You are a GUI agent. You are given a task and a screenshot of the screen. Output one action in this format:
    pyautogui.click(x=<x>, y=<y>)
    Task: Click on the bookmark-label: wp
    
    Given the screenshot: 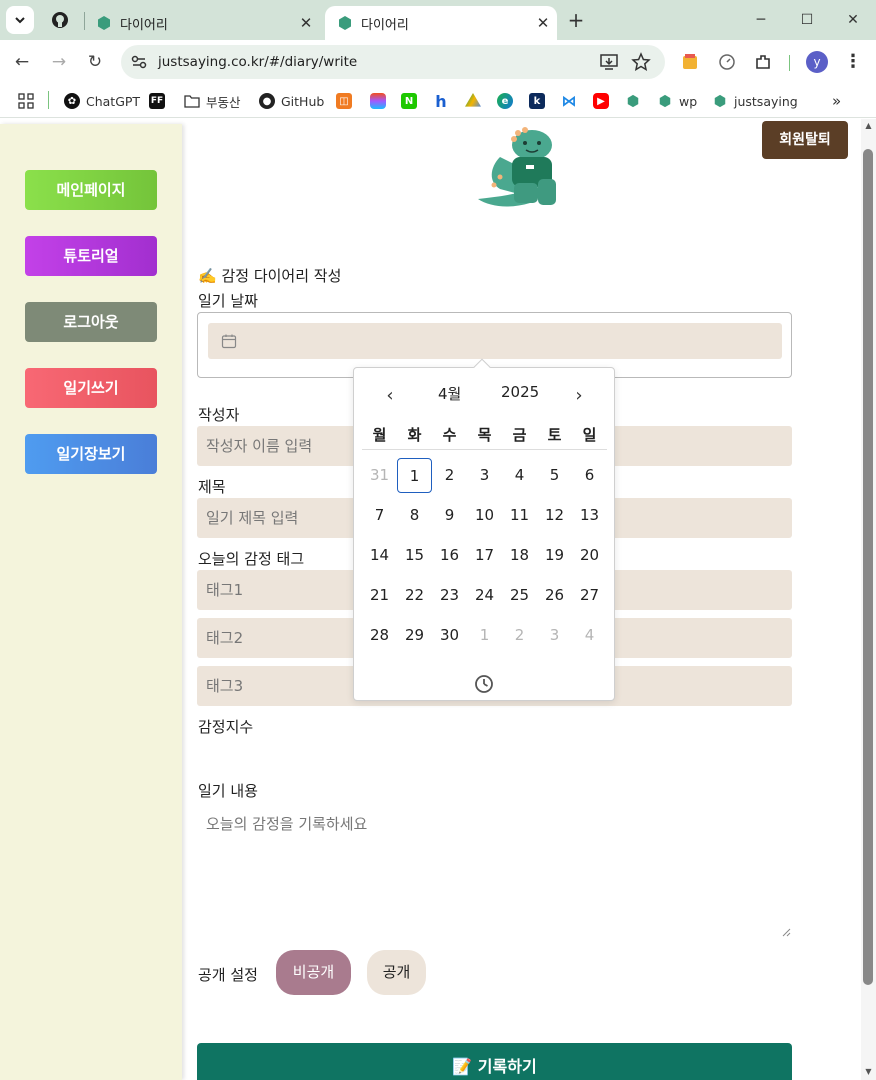 What is the action you would take?
    pyautogui.click(x=688, y=101)
    